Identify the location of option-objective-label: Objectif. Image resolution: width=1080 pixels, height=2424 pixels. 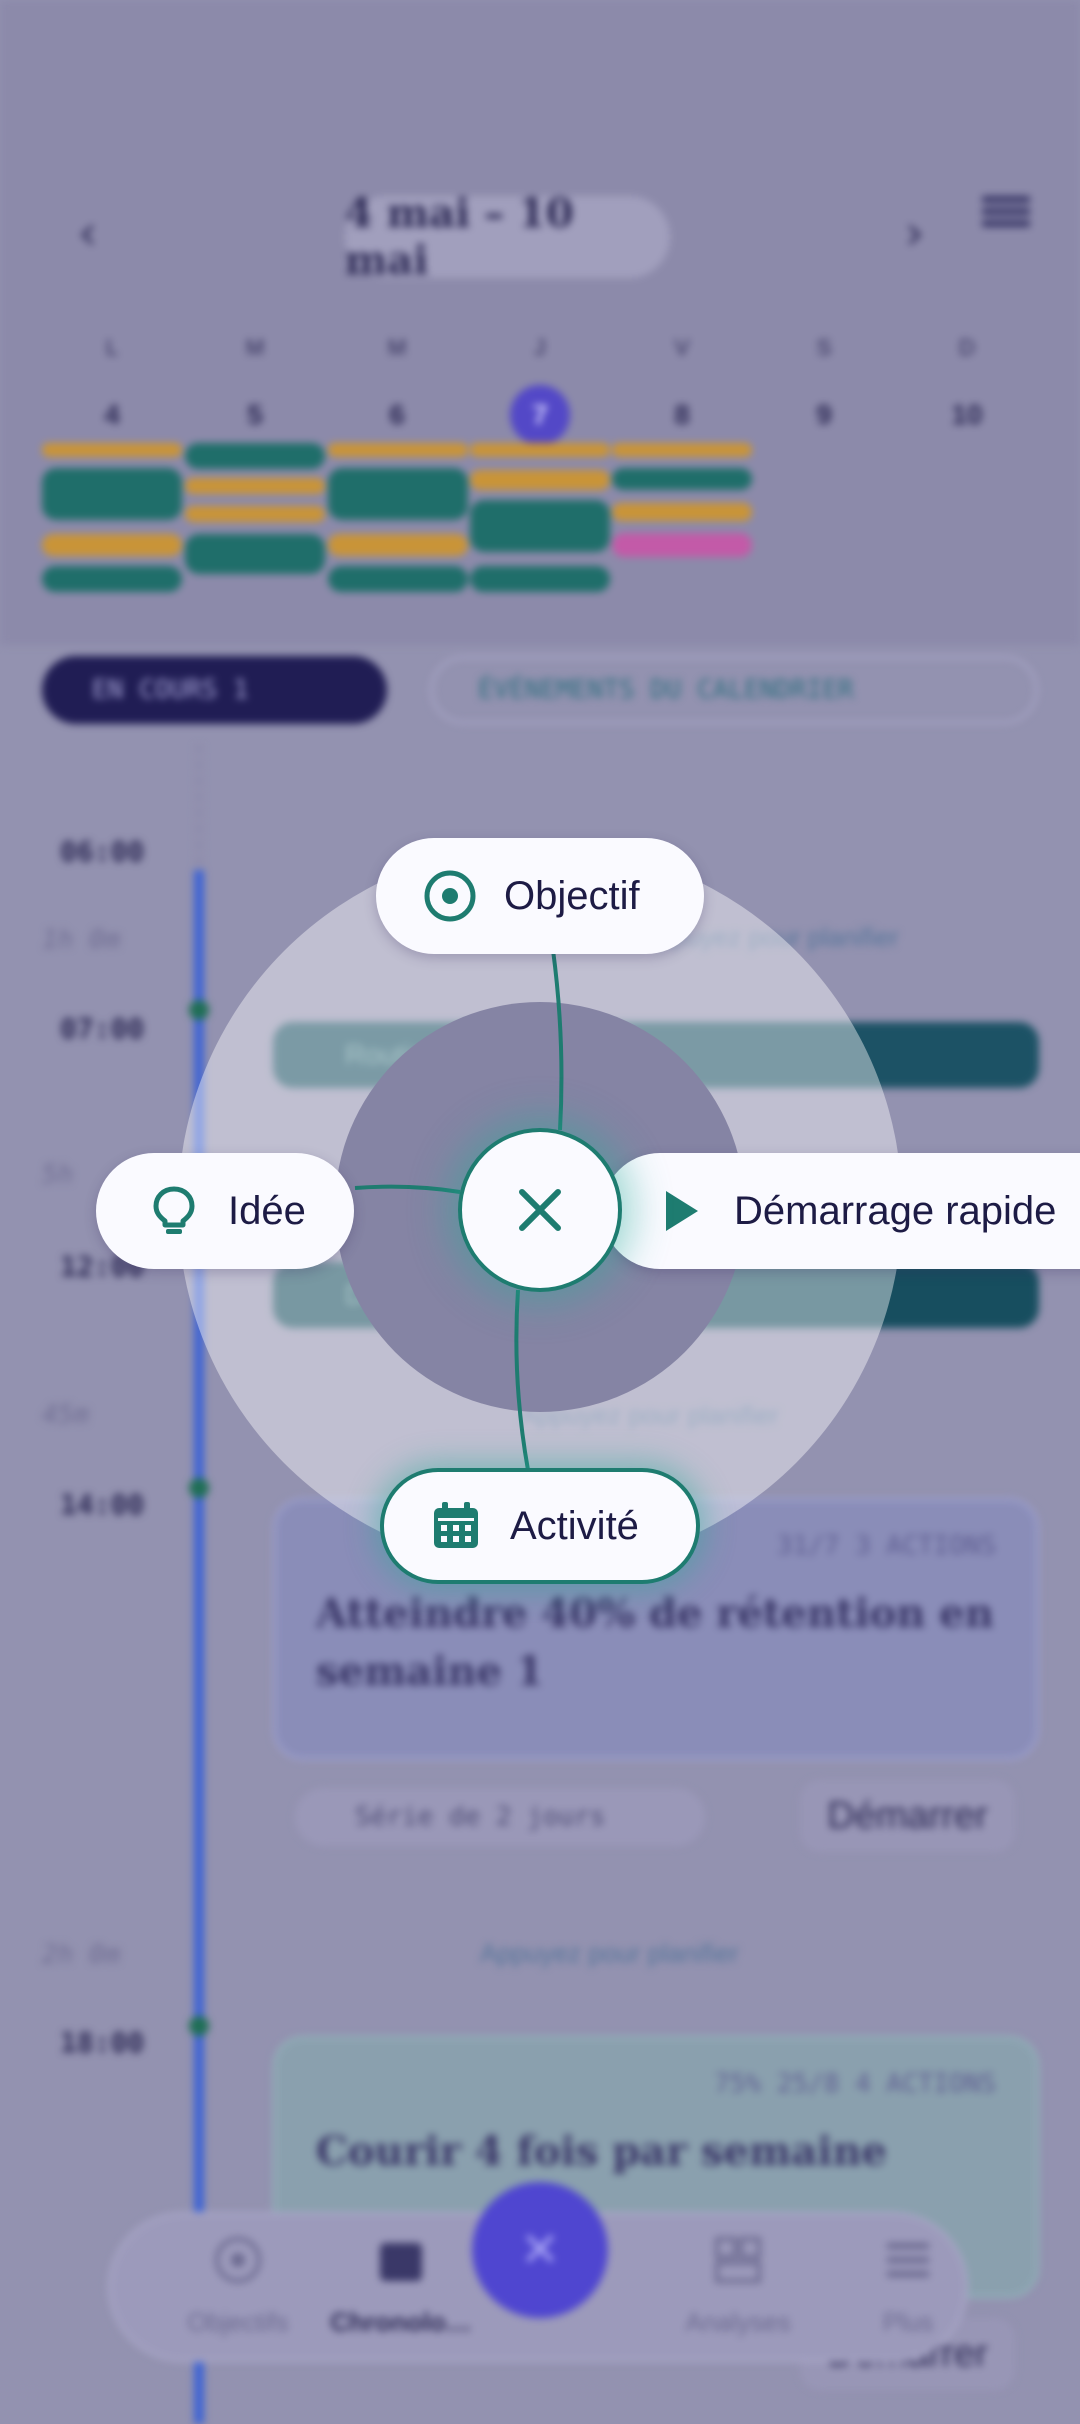
(572, 895).